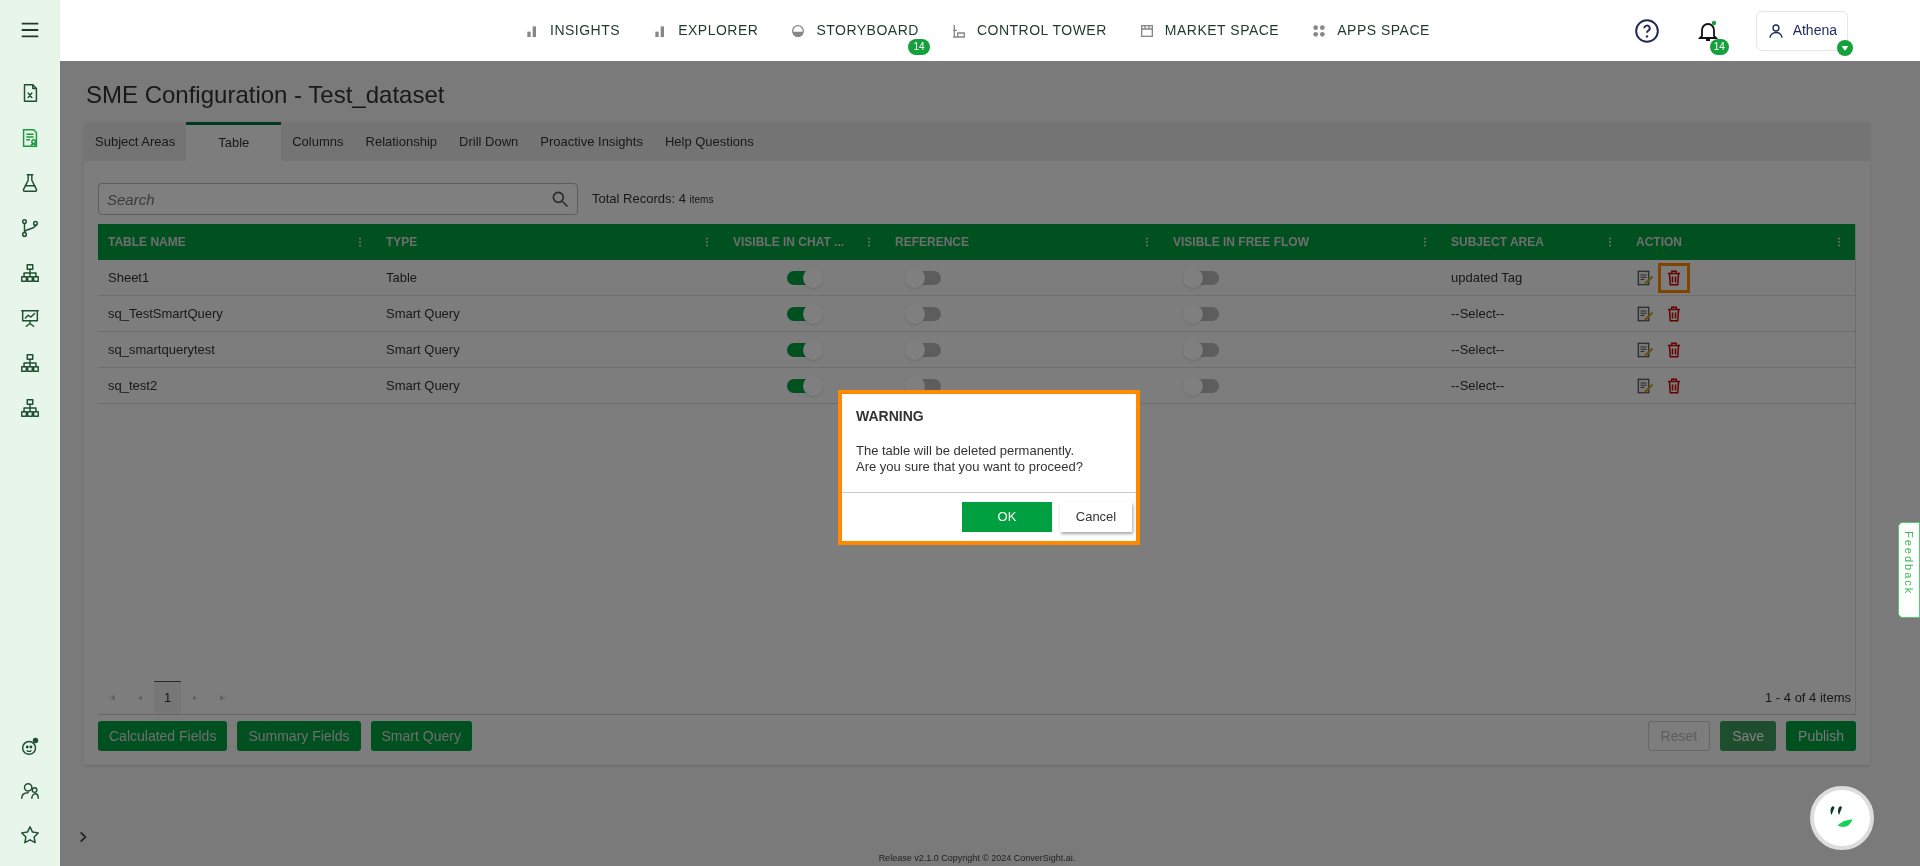 The width and height of the screenshot is (1920, 866). Describe the element at coordinates (318, 141) in the screenshot. I see `tab: Columns` at that location.